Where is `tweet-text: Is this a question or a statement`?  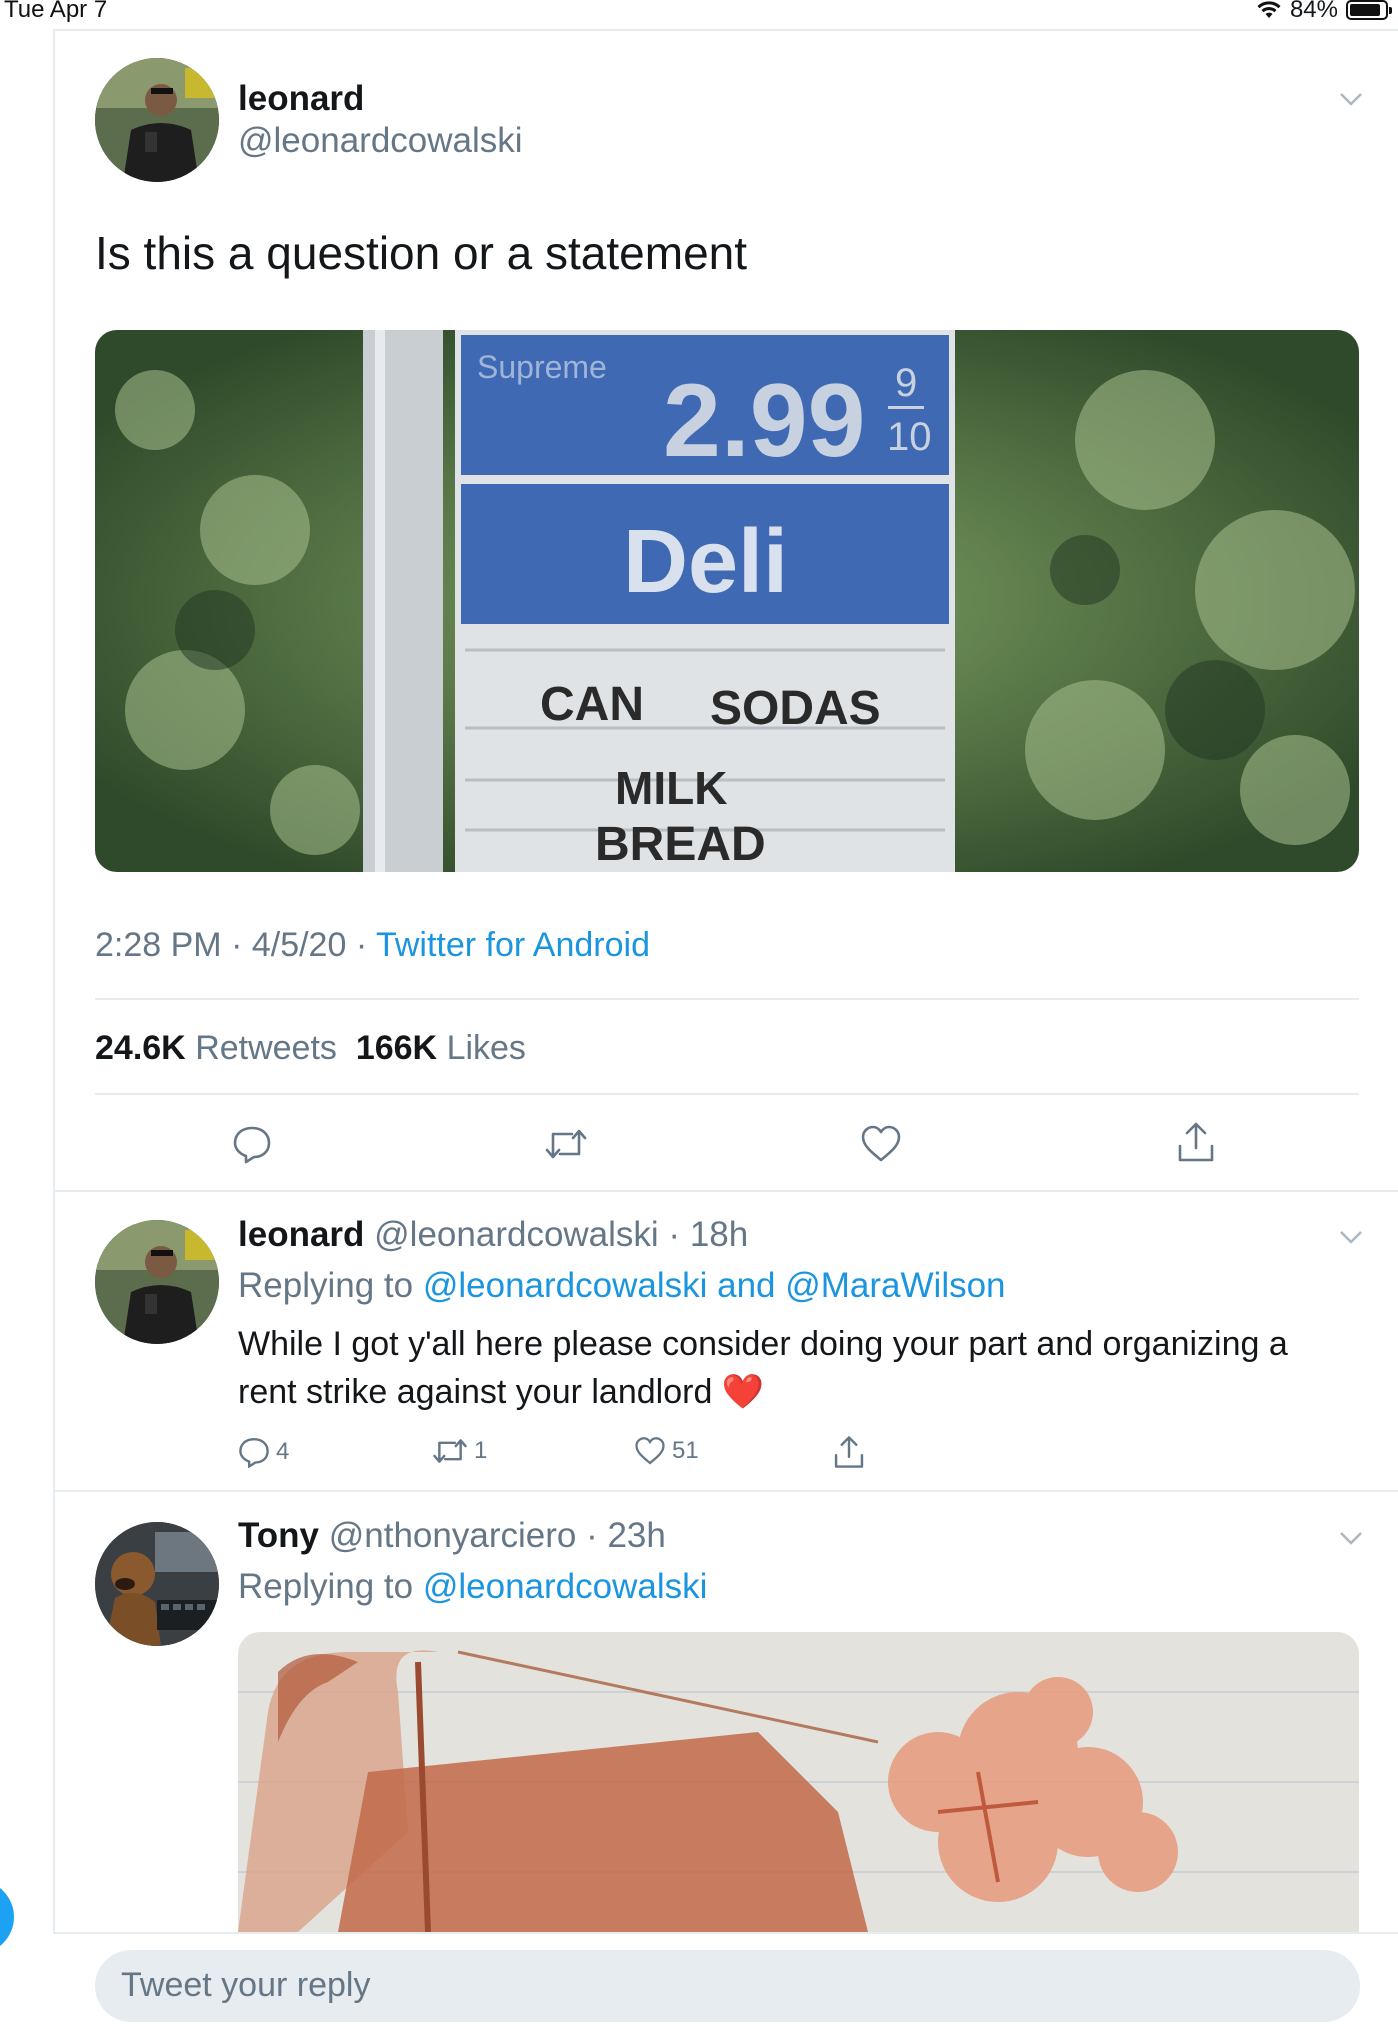
tweet-text: Is this a question or a statement is located at coordinates (421, 253).